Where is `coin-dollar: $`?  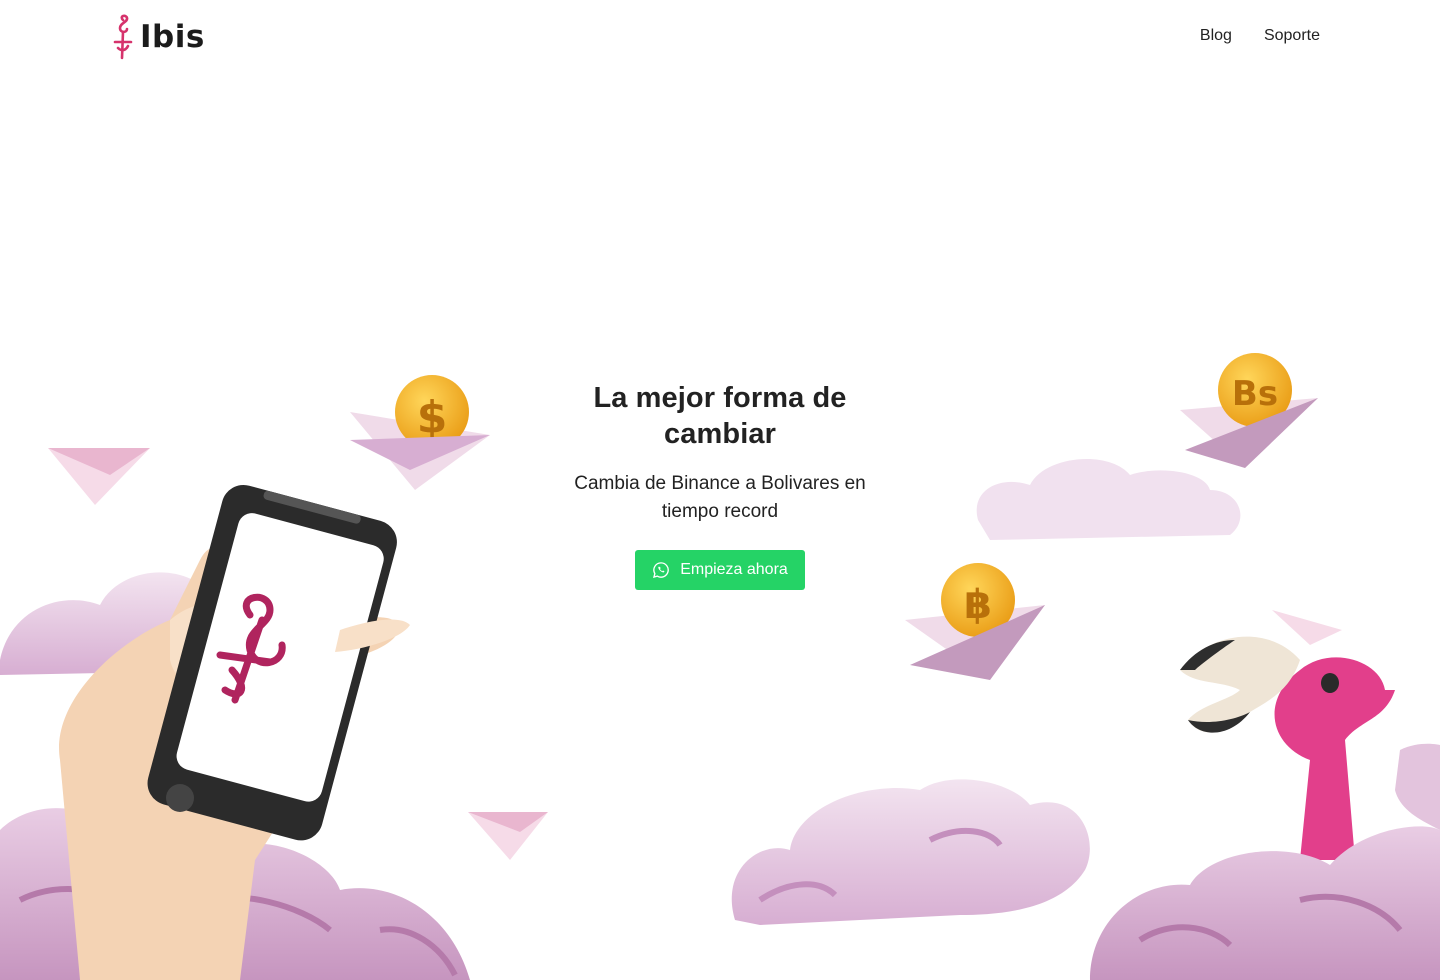
coin-dollar: $ is located at coordinates (420, 432).